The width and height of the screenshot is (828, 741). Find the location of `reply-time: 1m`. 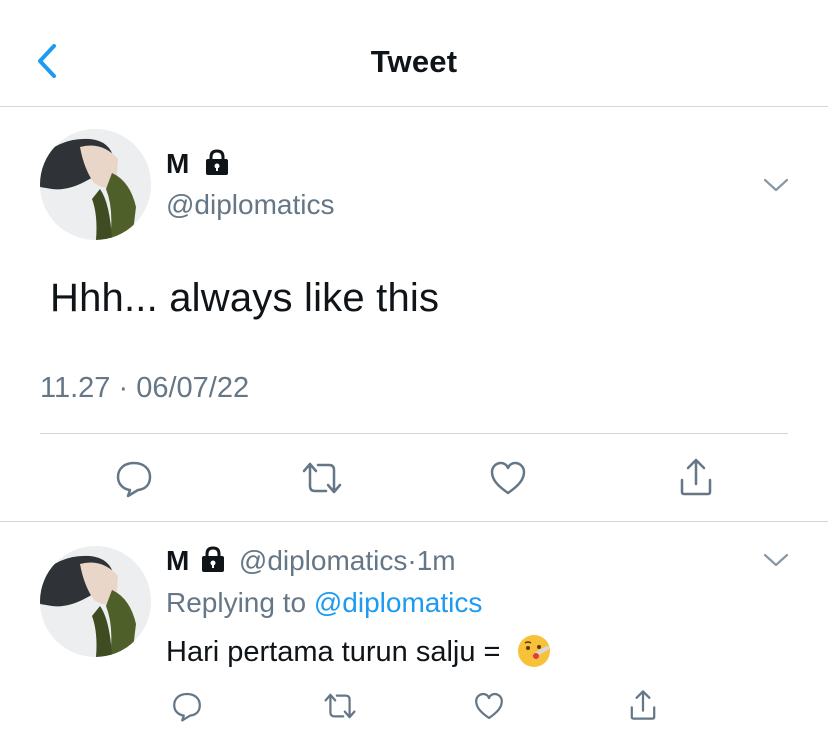

reply-time: 1m is located at coordinates (436, 560).